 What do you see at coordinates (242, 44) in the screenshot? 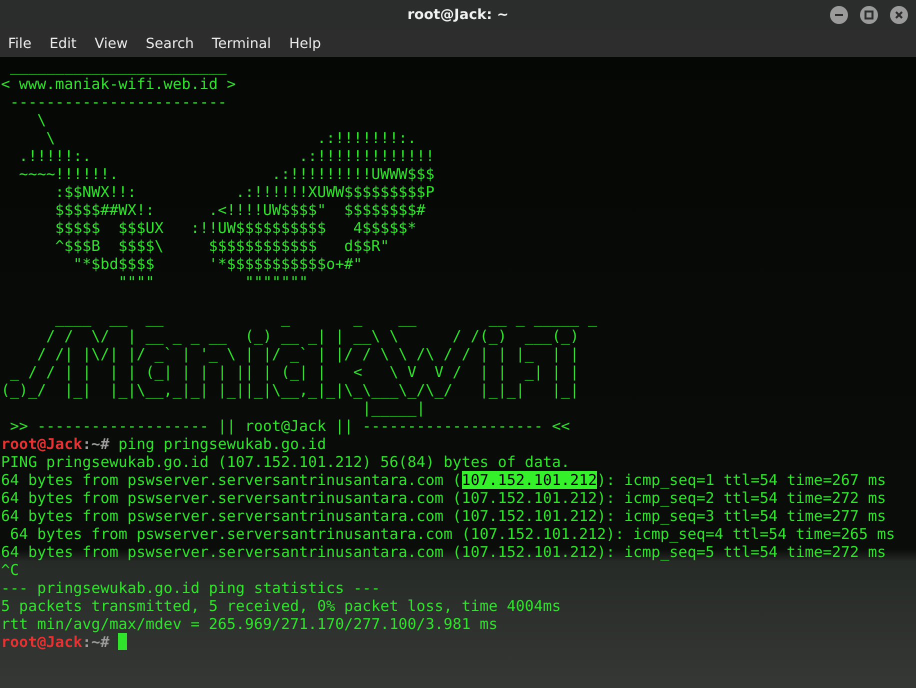
I see `menu-item: Terminal` at bounding box center [242, 44].